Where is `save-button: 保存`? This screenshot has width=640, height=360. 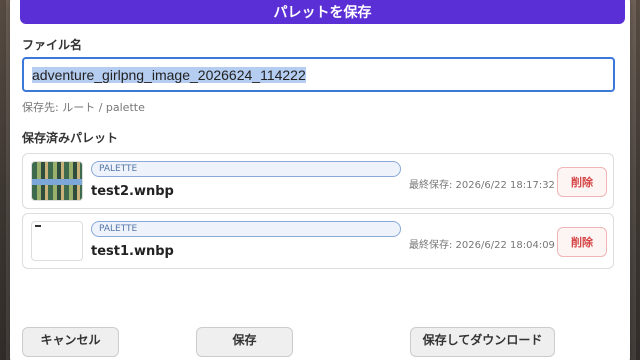
save-button: 保存 is located at coordinates (244, 342).